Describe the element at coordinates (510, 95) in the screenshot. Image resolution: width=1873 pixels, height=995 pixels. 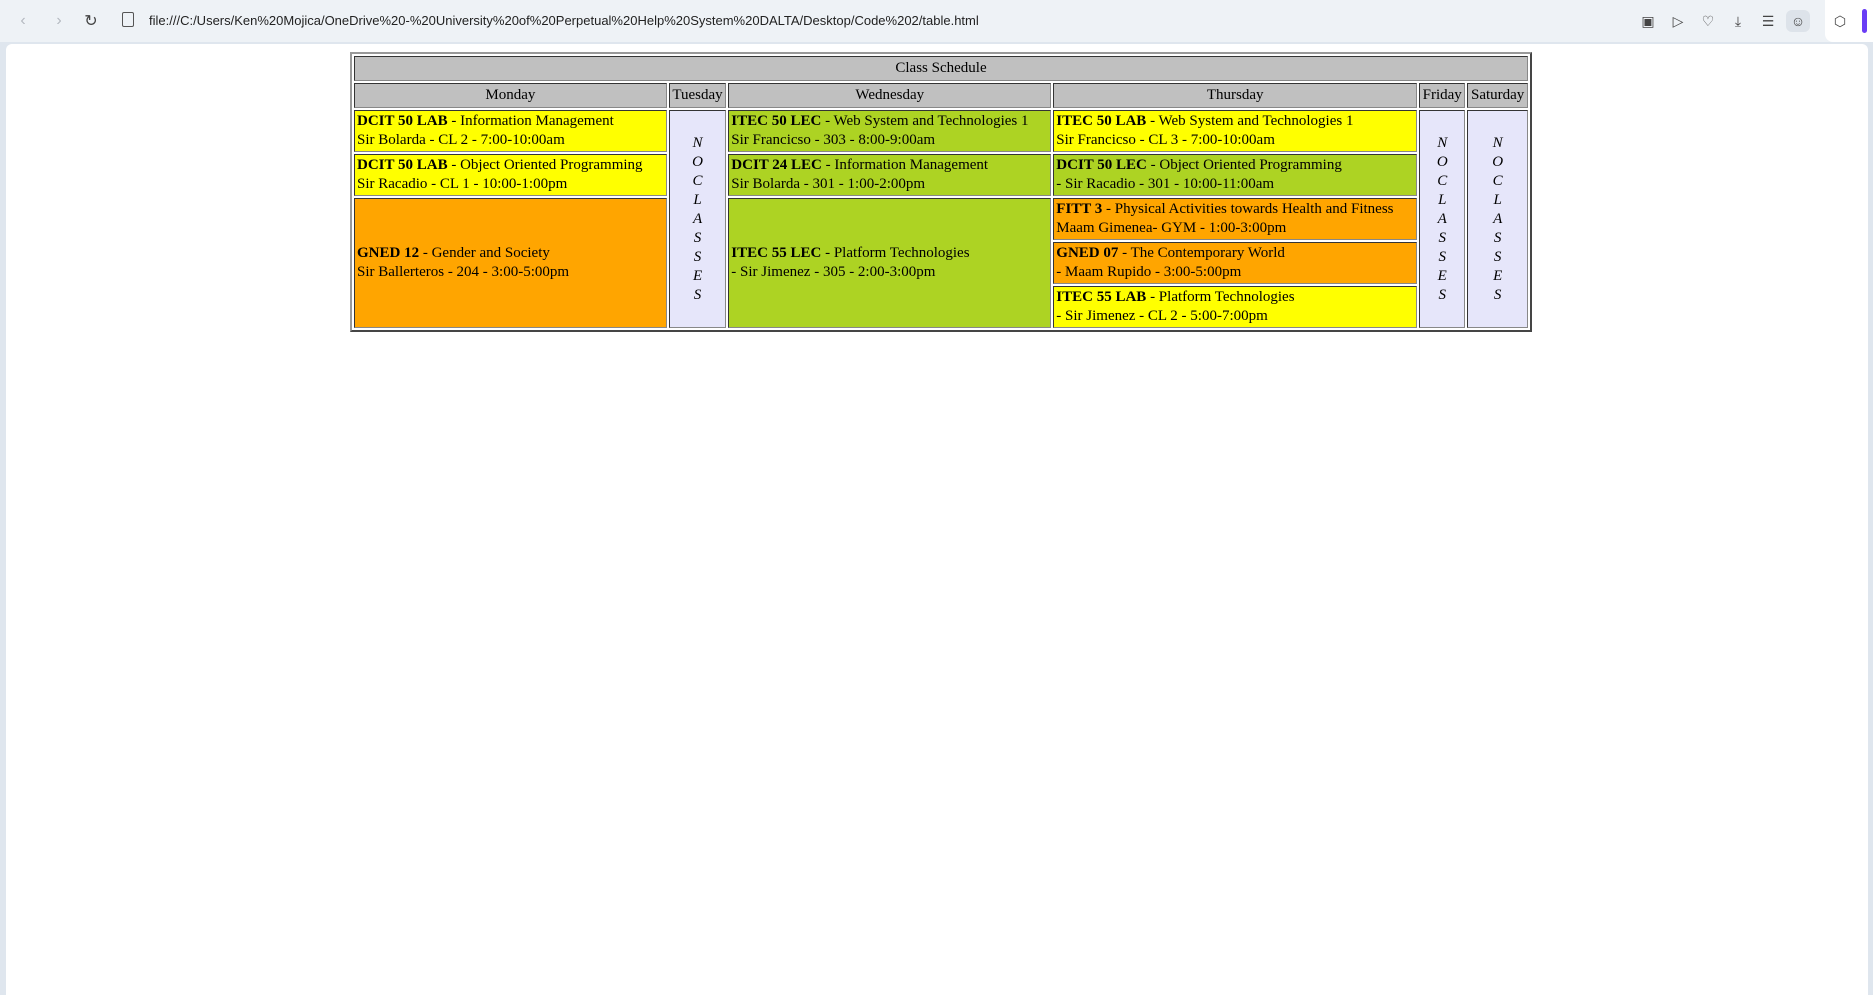
I see `day-header-monday: Monday` at that location.